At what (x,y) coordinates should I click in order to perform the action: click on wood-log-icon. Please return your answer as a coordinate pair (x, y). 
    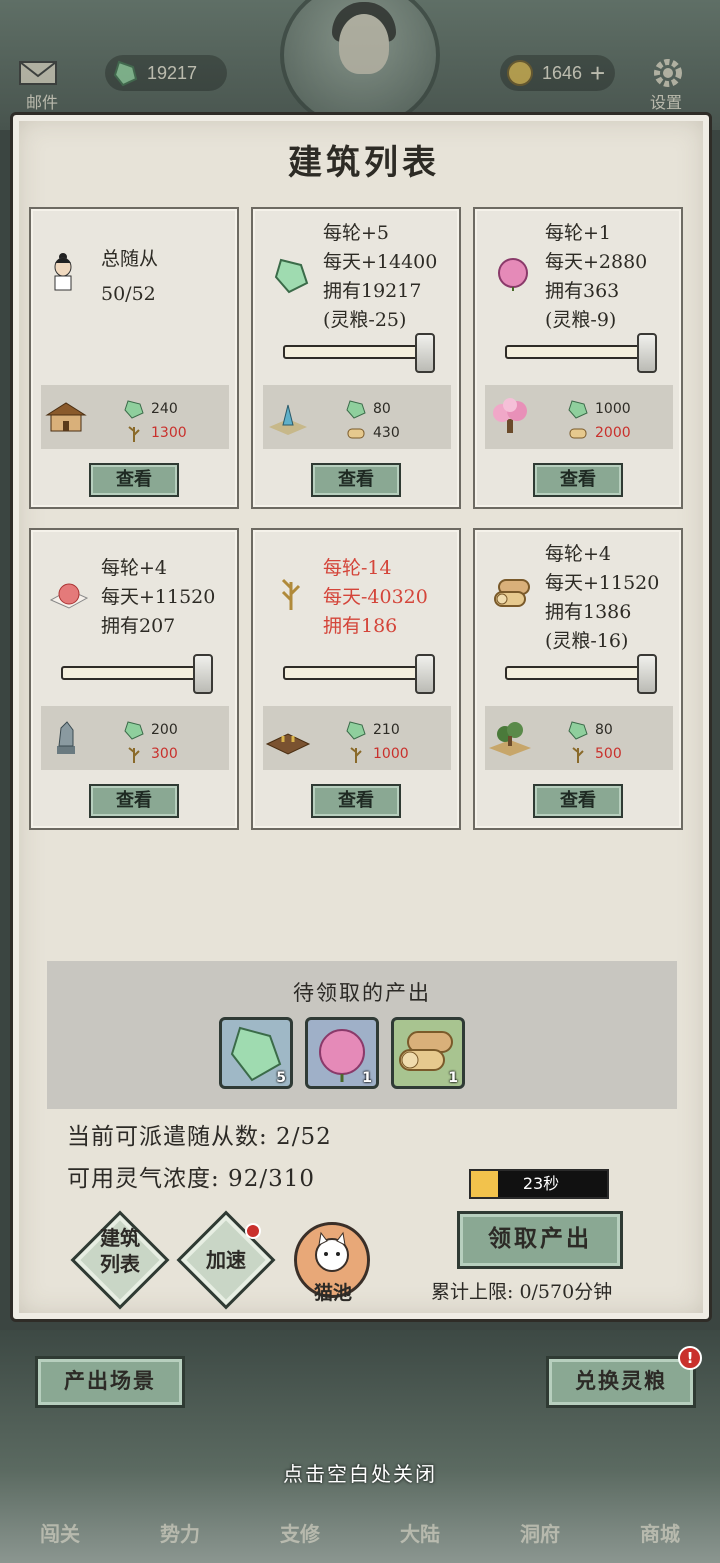
    Looking at the image, I should click on (512, 593).